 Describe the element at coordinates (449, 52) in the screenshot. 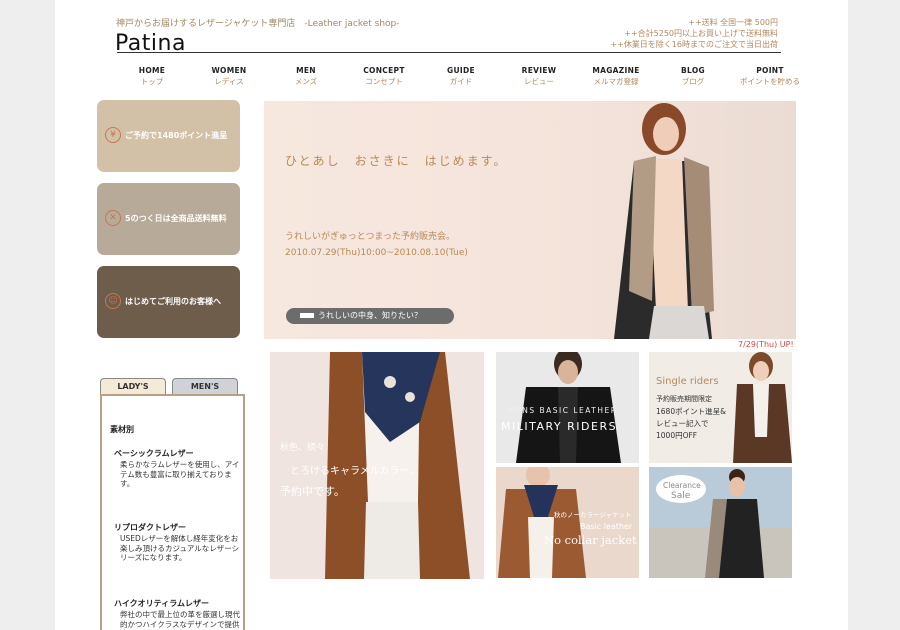

I see `header-divider` at that location.